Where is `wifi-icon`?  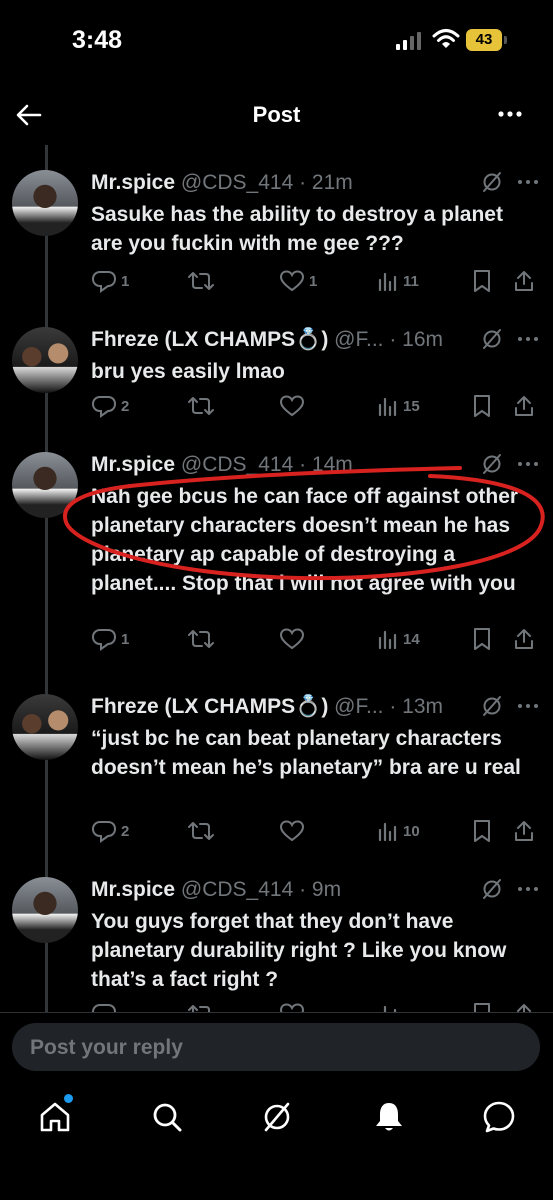
wifi-icon is located at coordinates (446, 38).